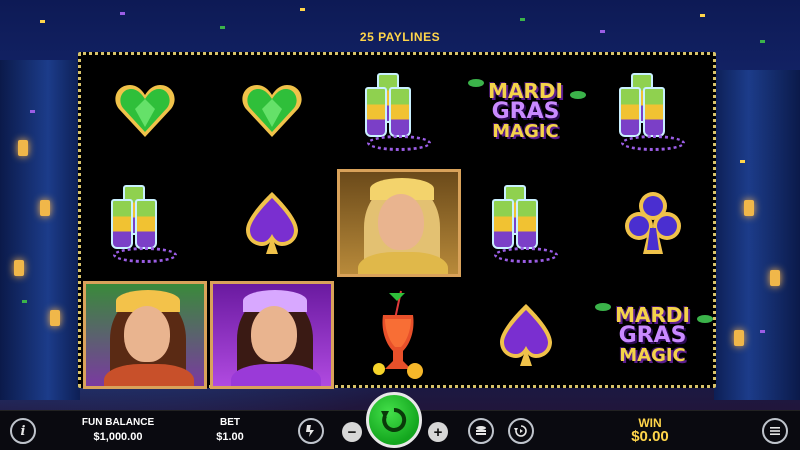  I want to click on purple-showgirl-portrait, so click(271, 335).